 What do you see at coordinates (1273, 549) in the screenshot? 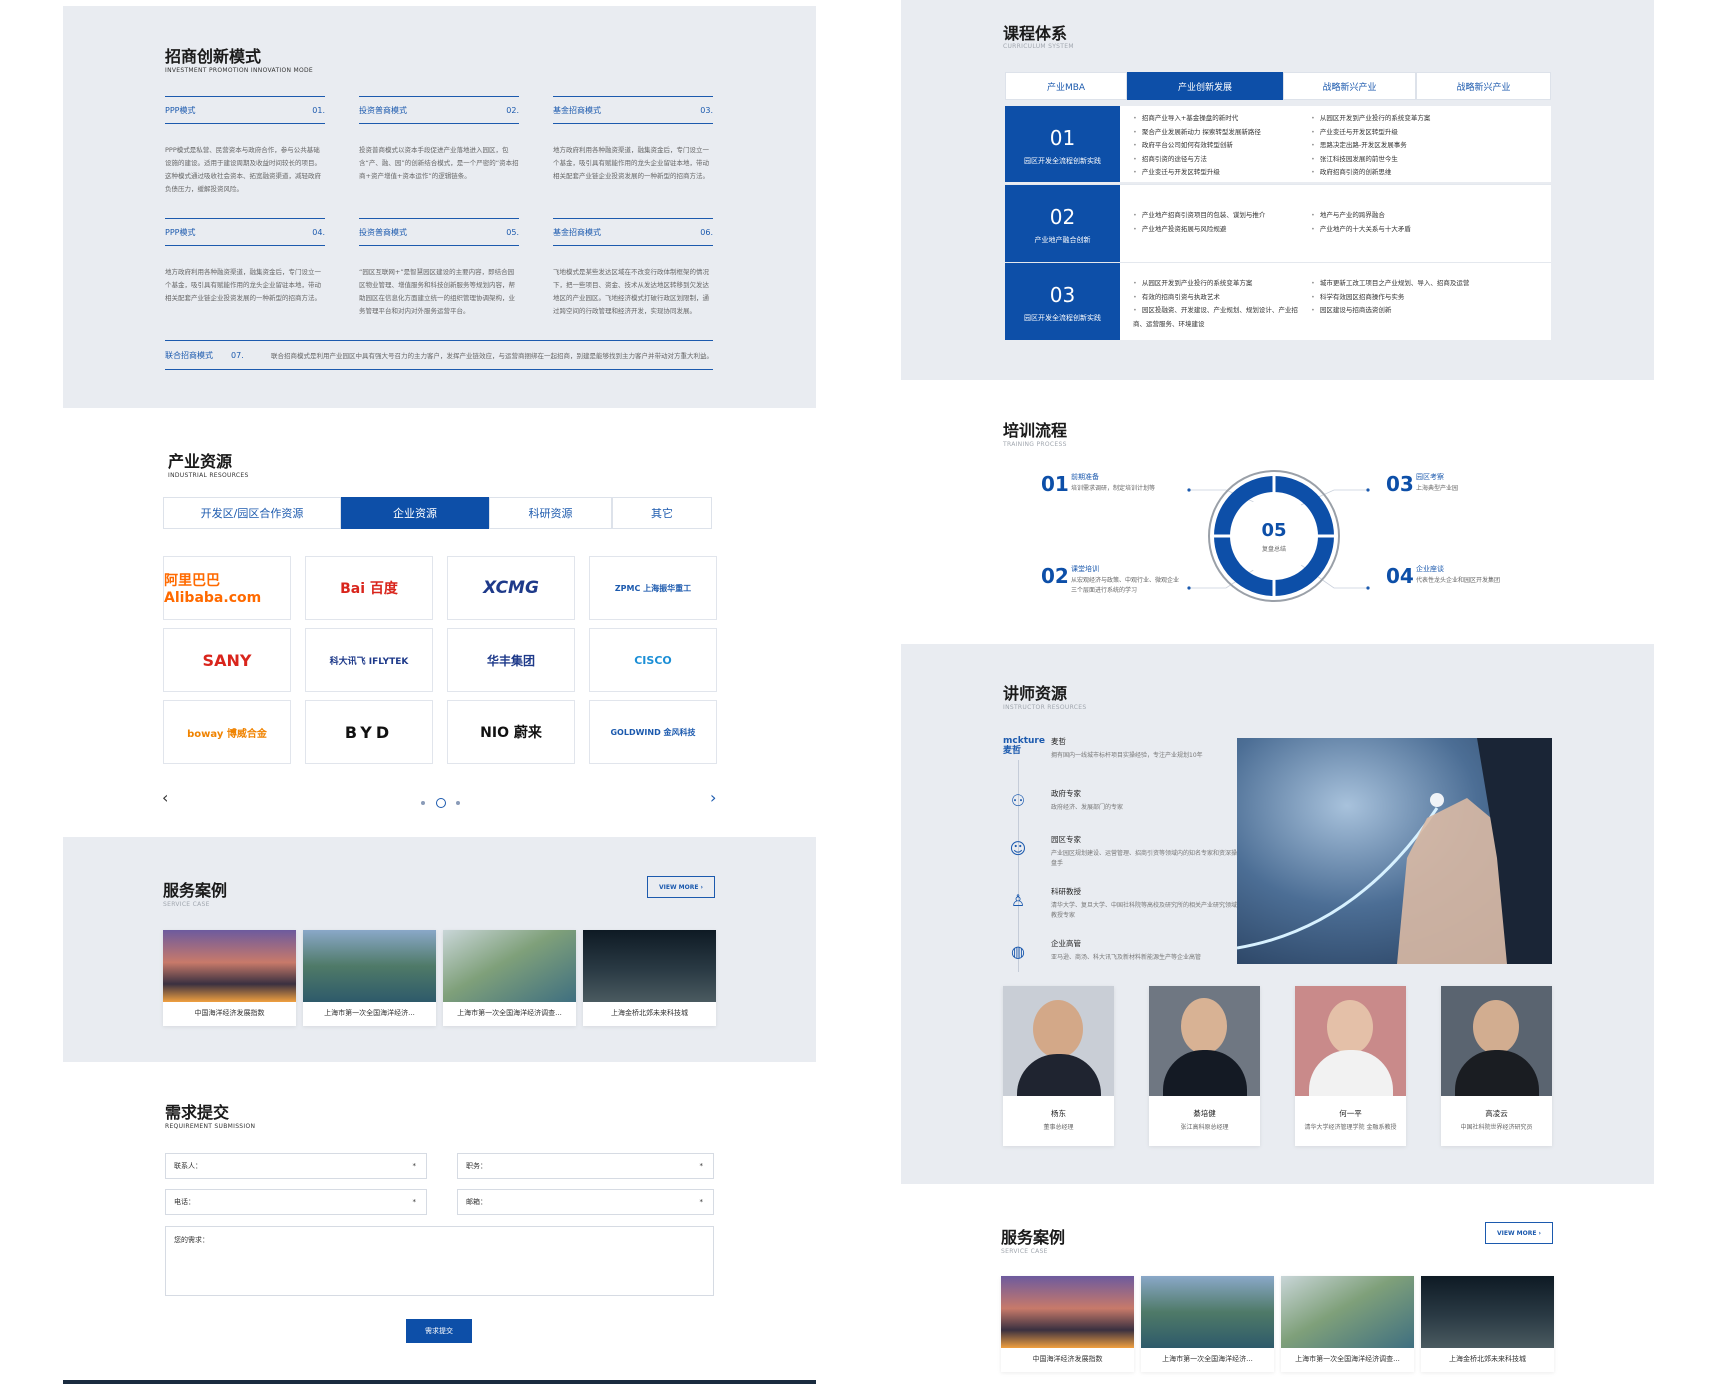
I see `center-label: 复盘总结` at bounding box center [1273, 549].